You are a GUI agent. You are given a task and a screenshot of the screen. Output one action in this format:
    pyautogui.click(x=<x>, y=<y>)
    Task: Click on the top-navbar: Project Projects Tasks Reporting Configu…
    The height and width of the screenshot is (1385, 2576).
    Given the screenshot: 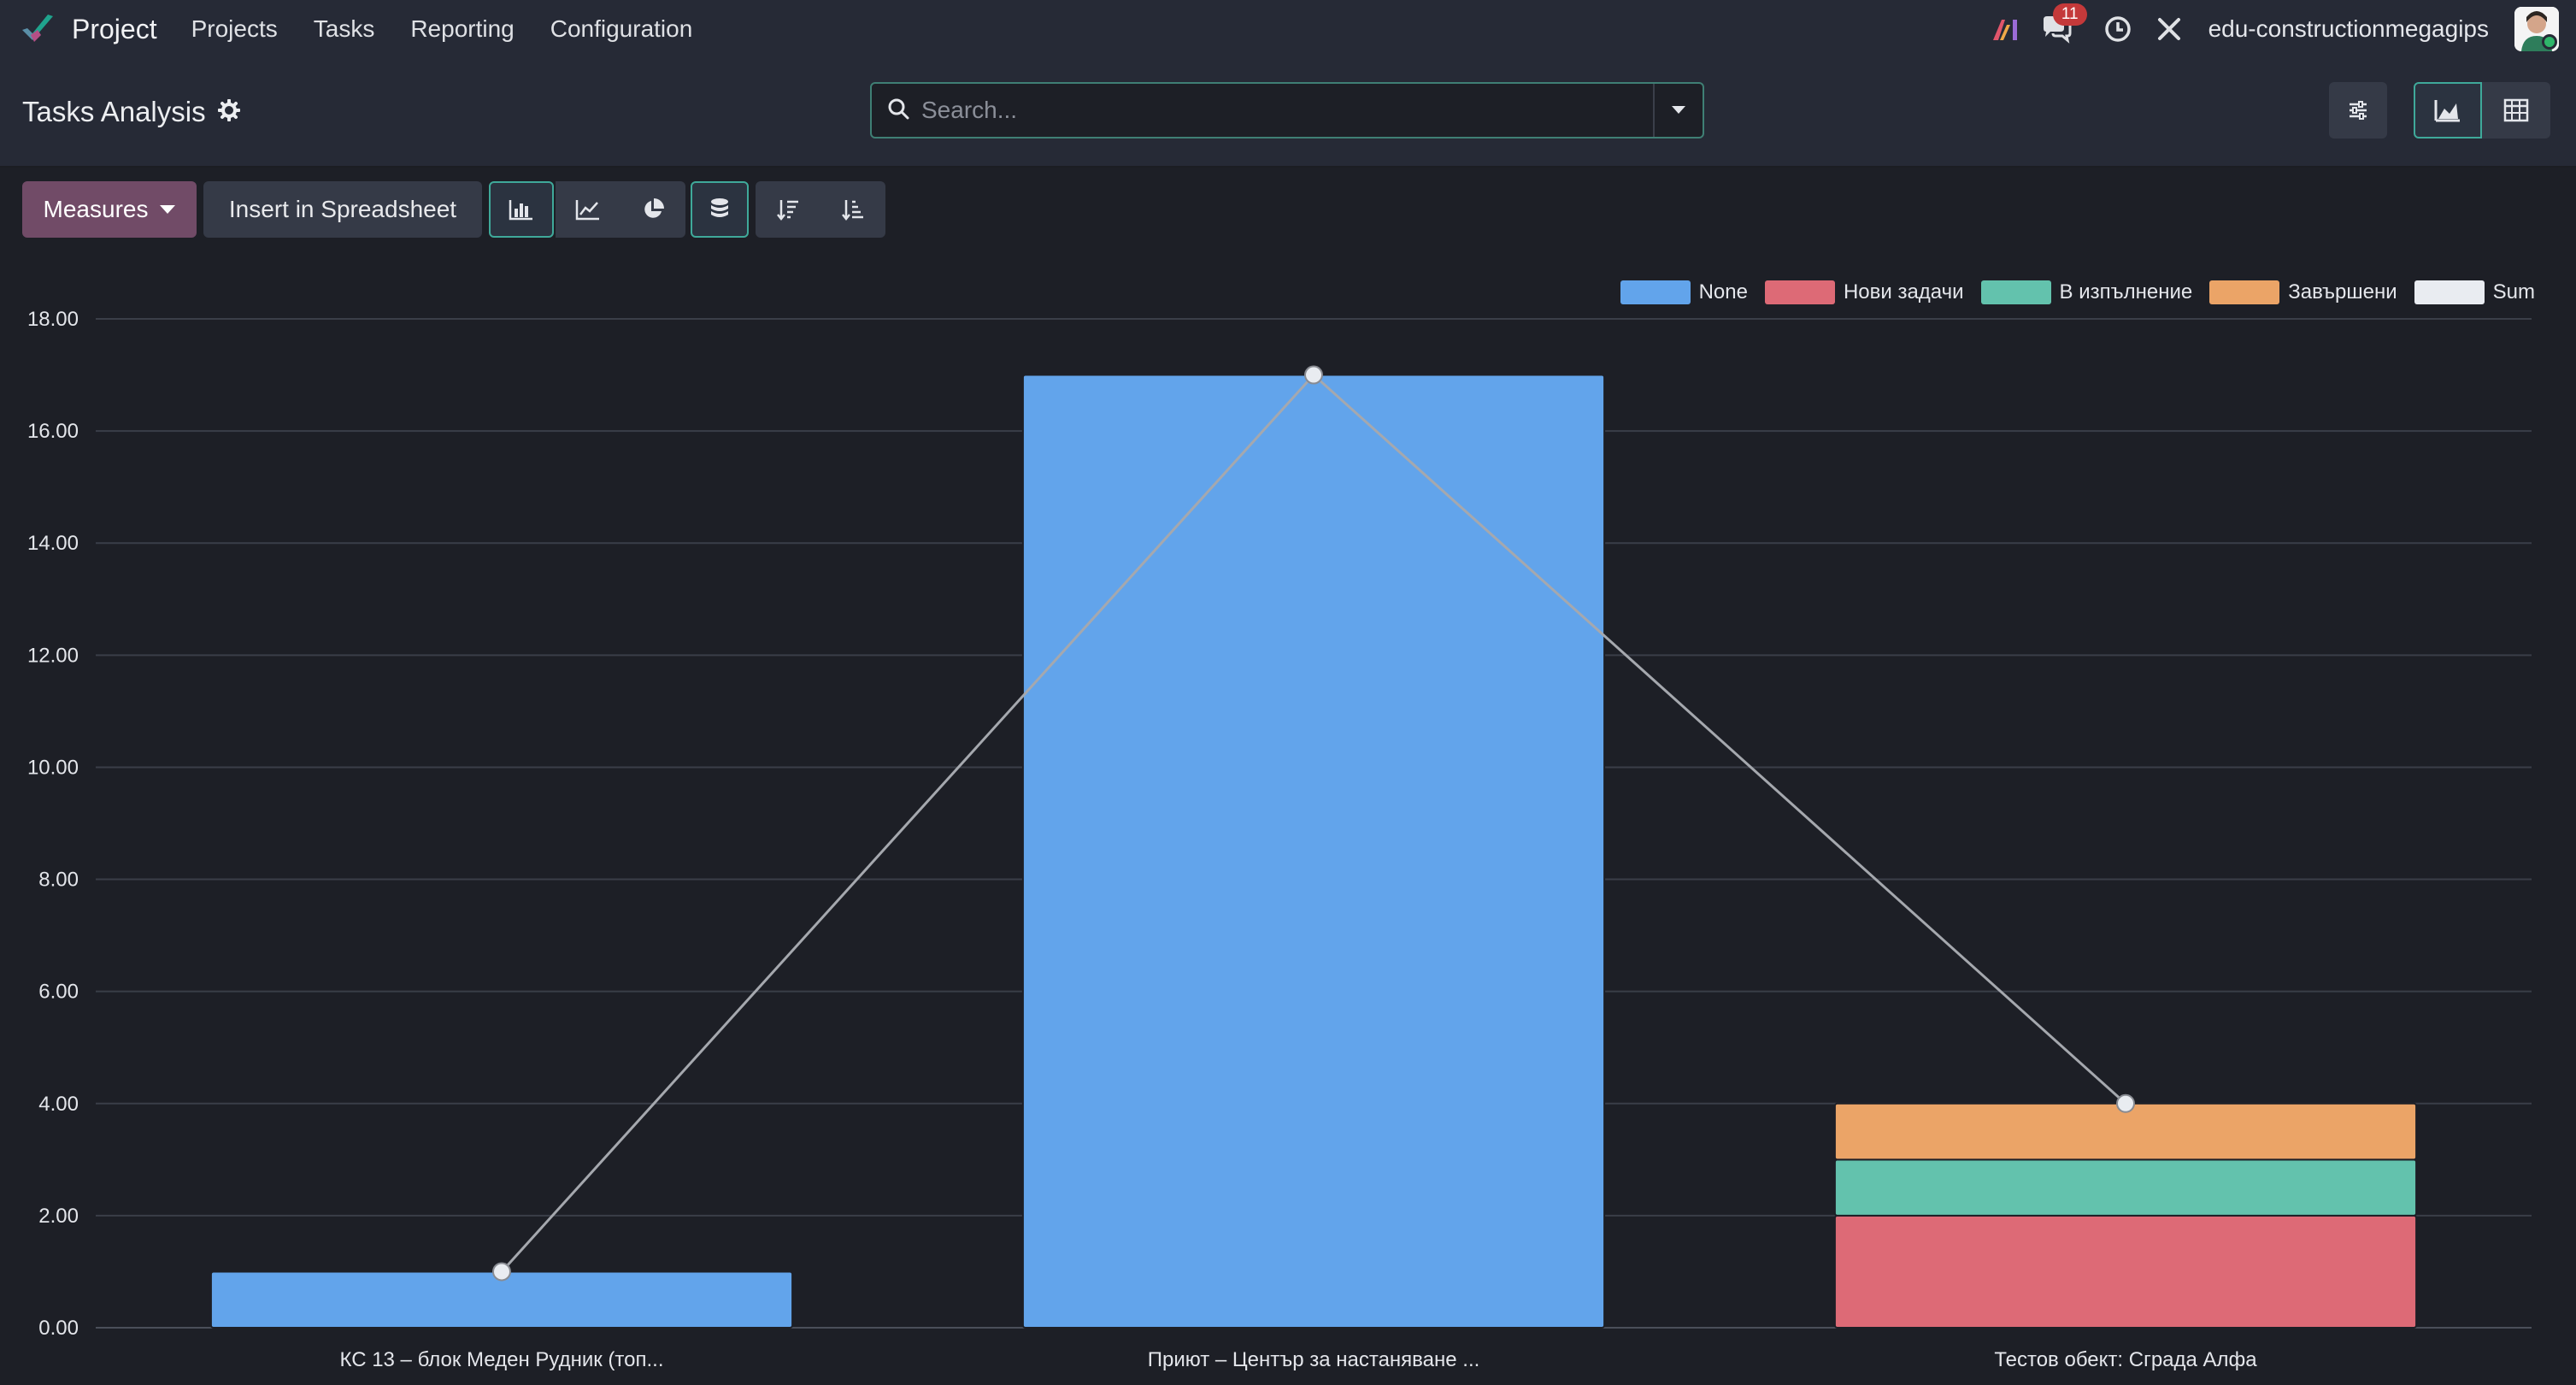 What is the action you would take?
    pyautogui.click(x=1288, y=29)
    